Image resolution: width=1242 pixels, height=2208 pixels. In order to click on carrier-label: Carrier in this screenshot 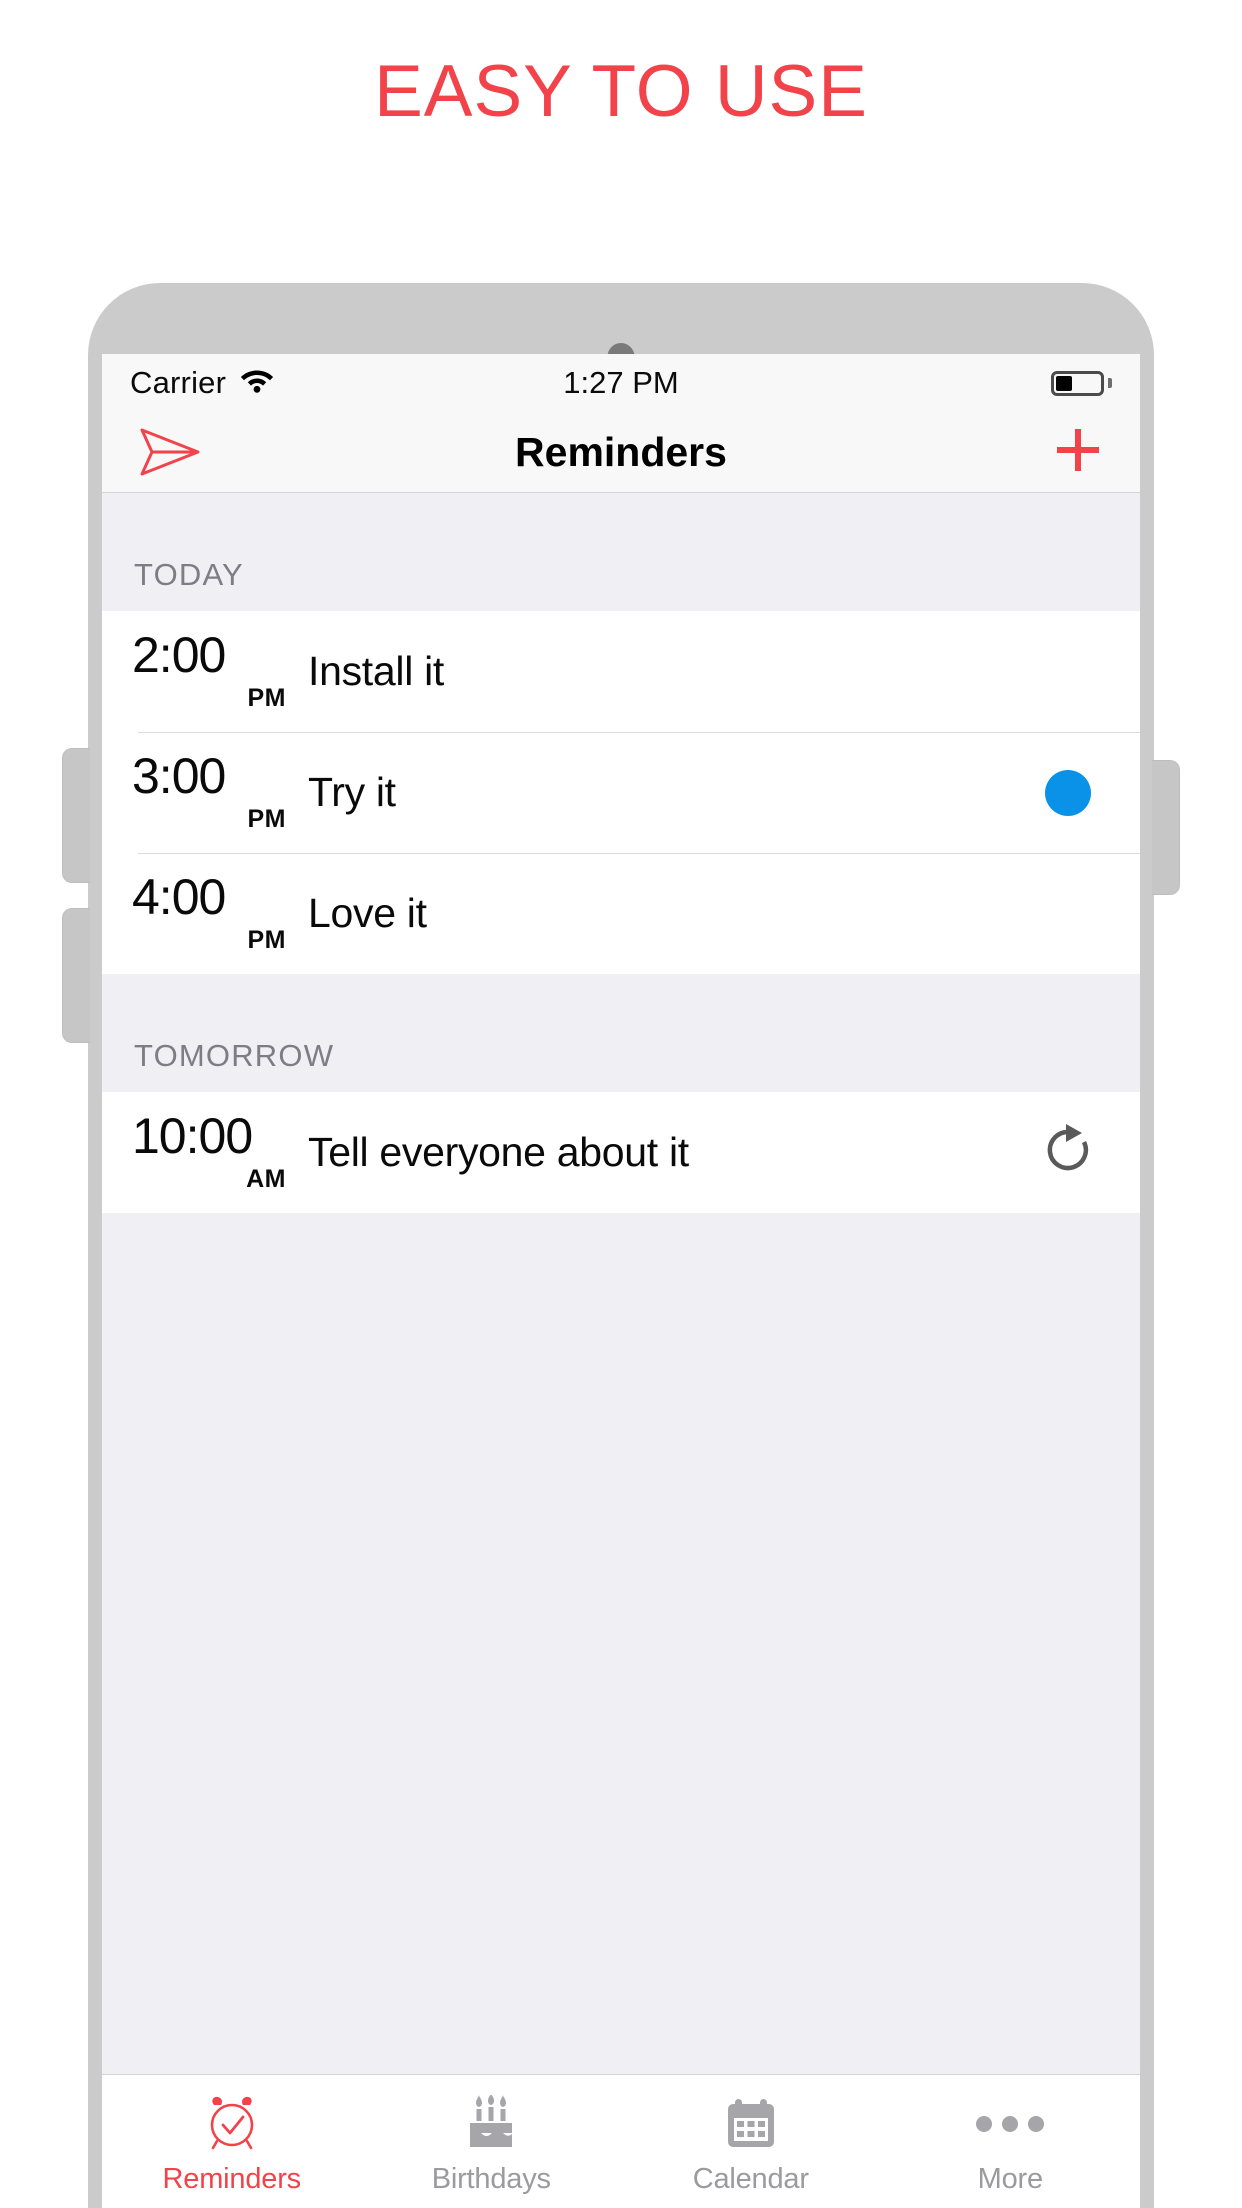, I will do `click(178, 382)`.